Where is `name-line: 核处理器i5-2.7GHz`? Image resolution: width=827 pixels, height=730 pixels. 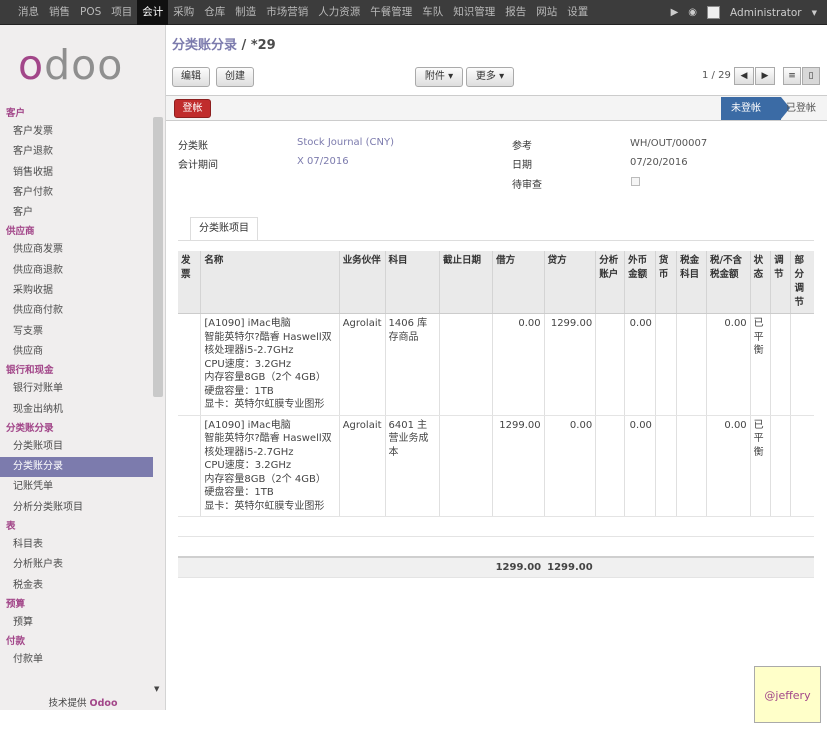
name-line: 核处理器i5-2.7GHz is located at coordinates (249, 452).